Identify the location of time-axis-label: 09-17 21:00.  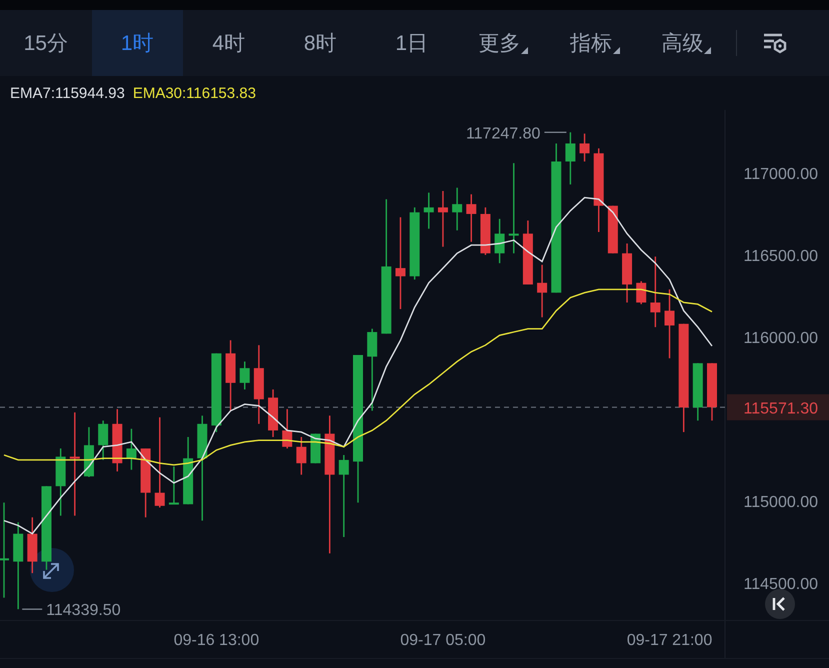
(669, 640).